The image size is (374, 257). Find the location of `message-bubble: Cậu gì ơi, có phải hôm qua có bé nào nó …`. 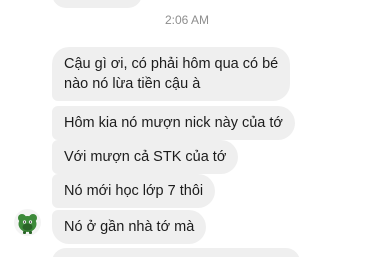

message-bubble: Cậu gì ơi, có phải hôm qua có bé nào nó … is located at coordinates (171, 74).